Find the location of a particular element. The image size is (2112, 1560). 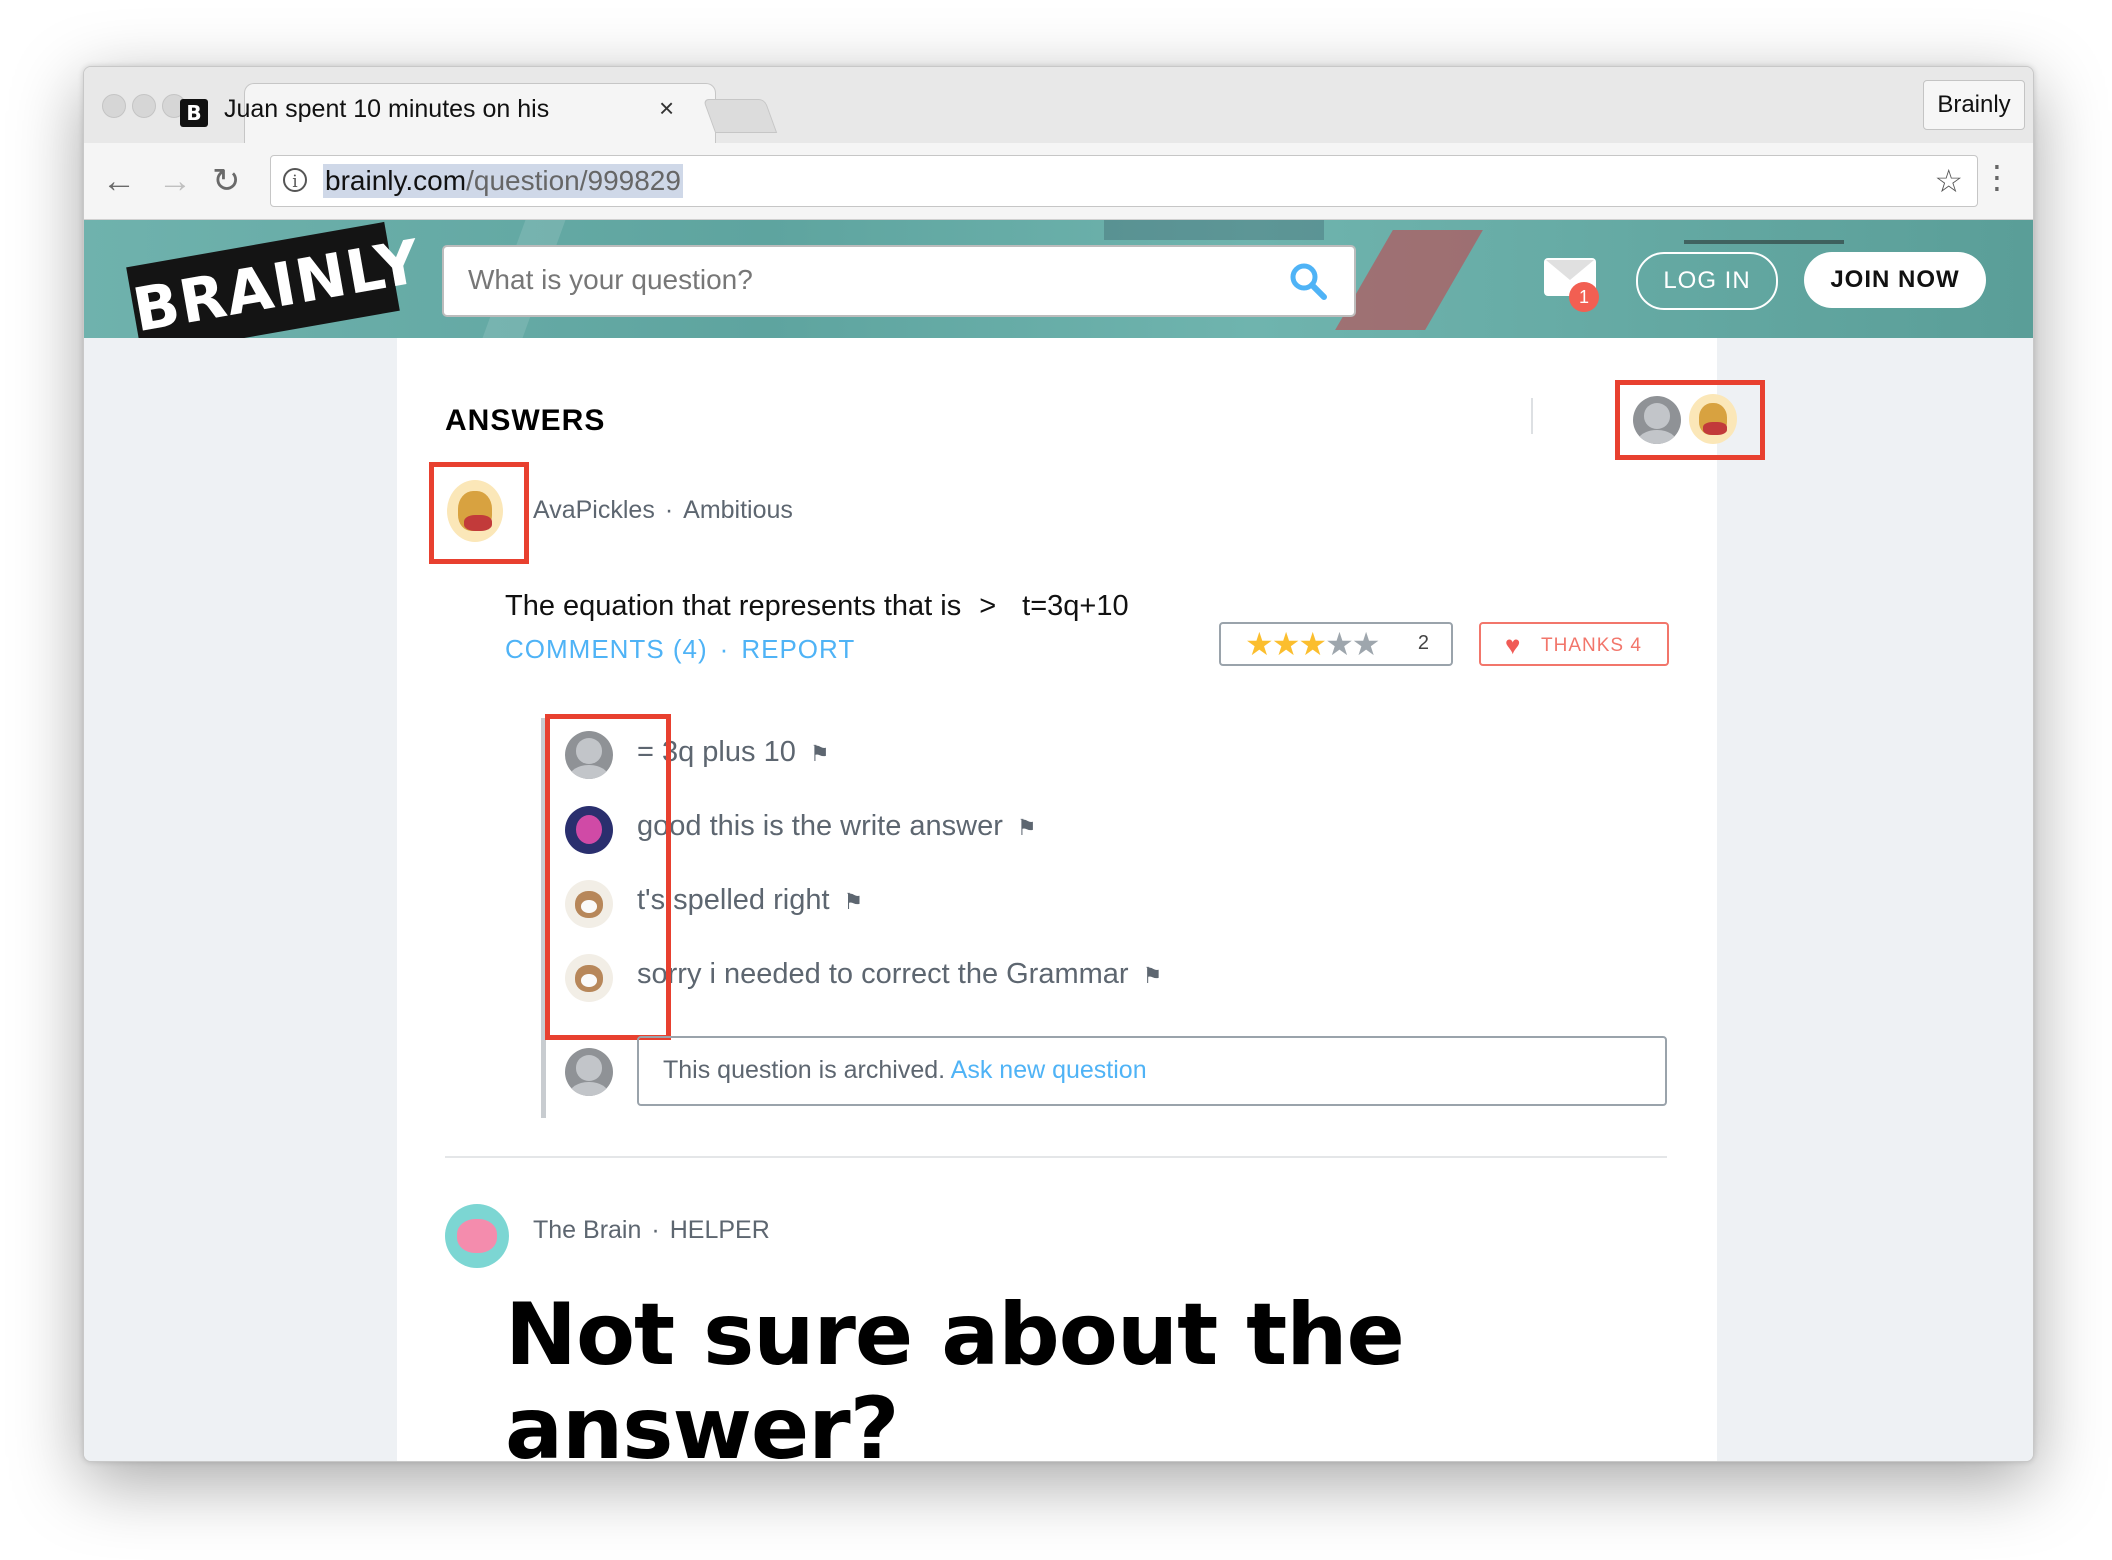

search-icon is located at coordinates (1308, 281).